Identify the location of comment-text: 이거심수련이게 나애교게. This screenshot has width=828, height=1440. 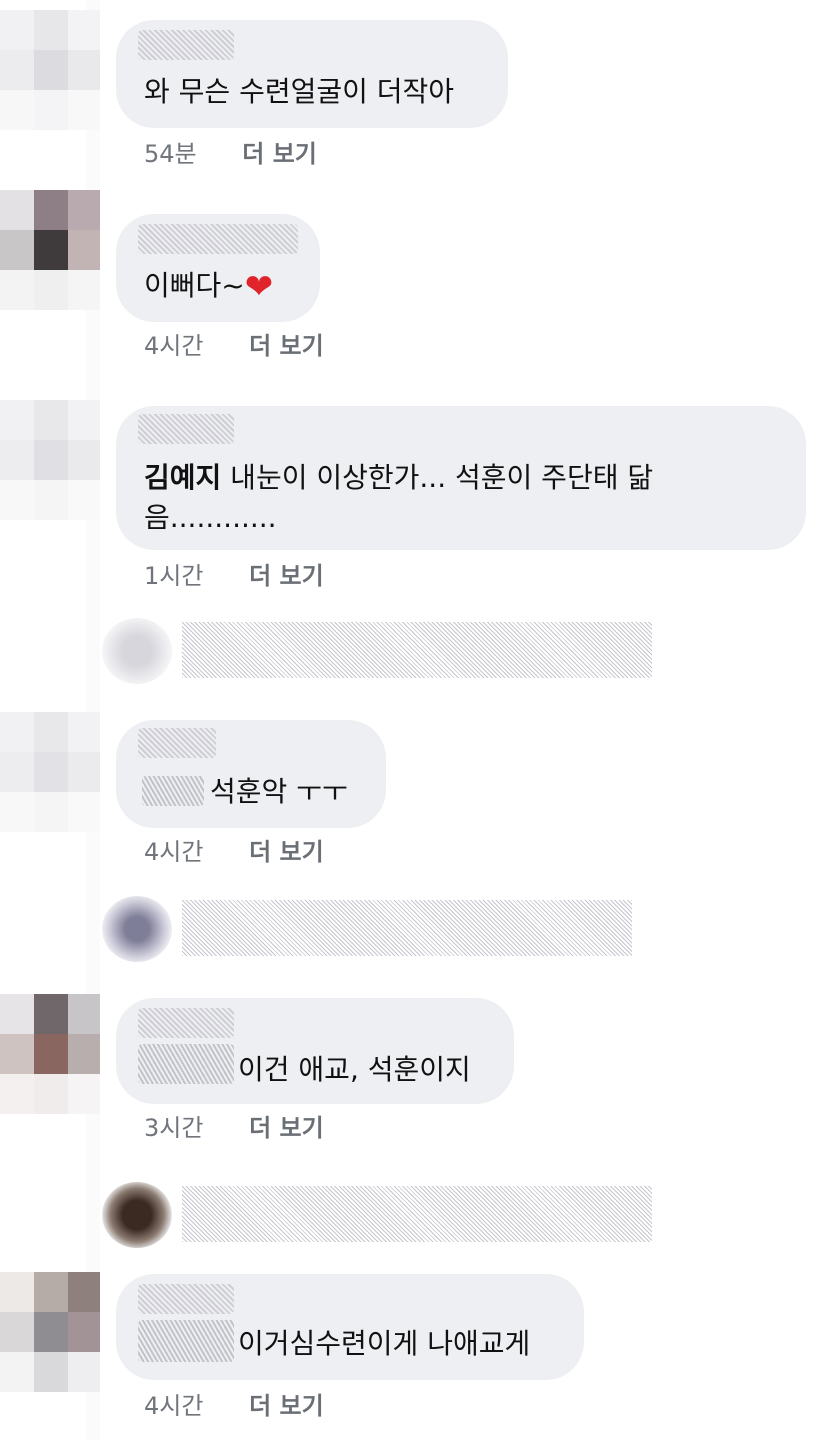
(384, 1343).